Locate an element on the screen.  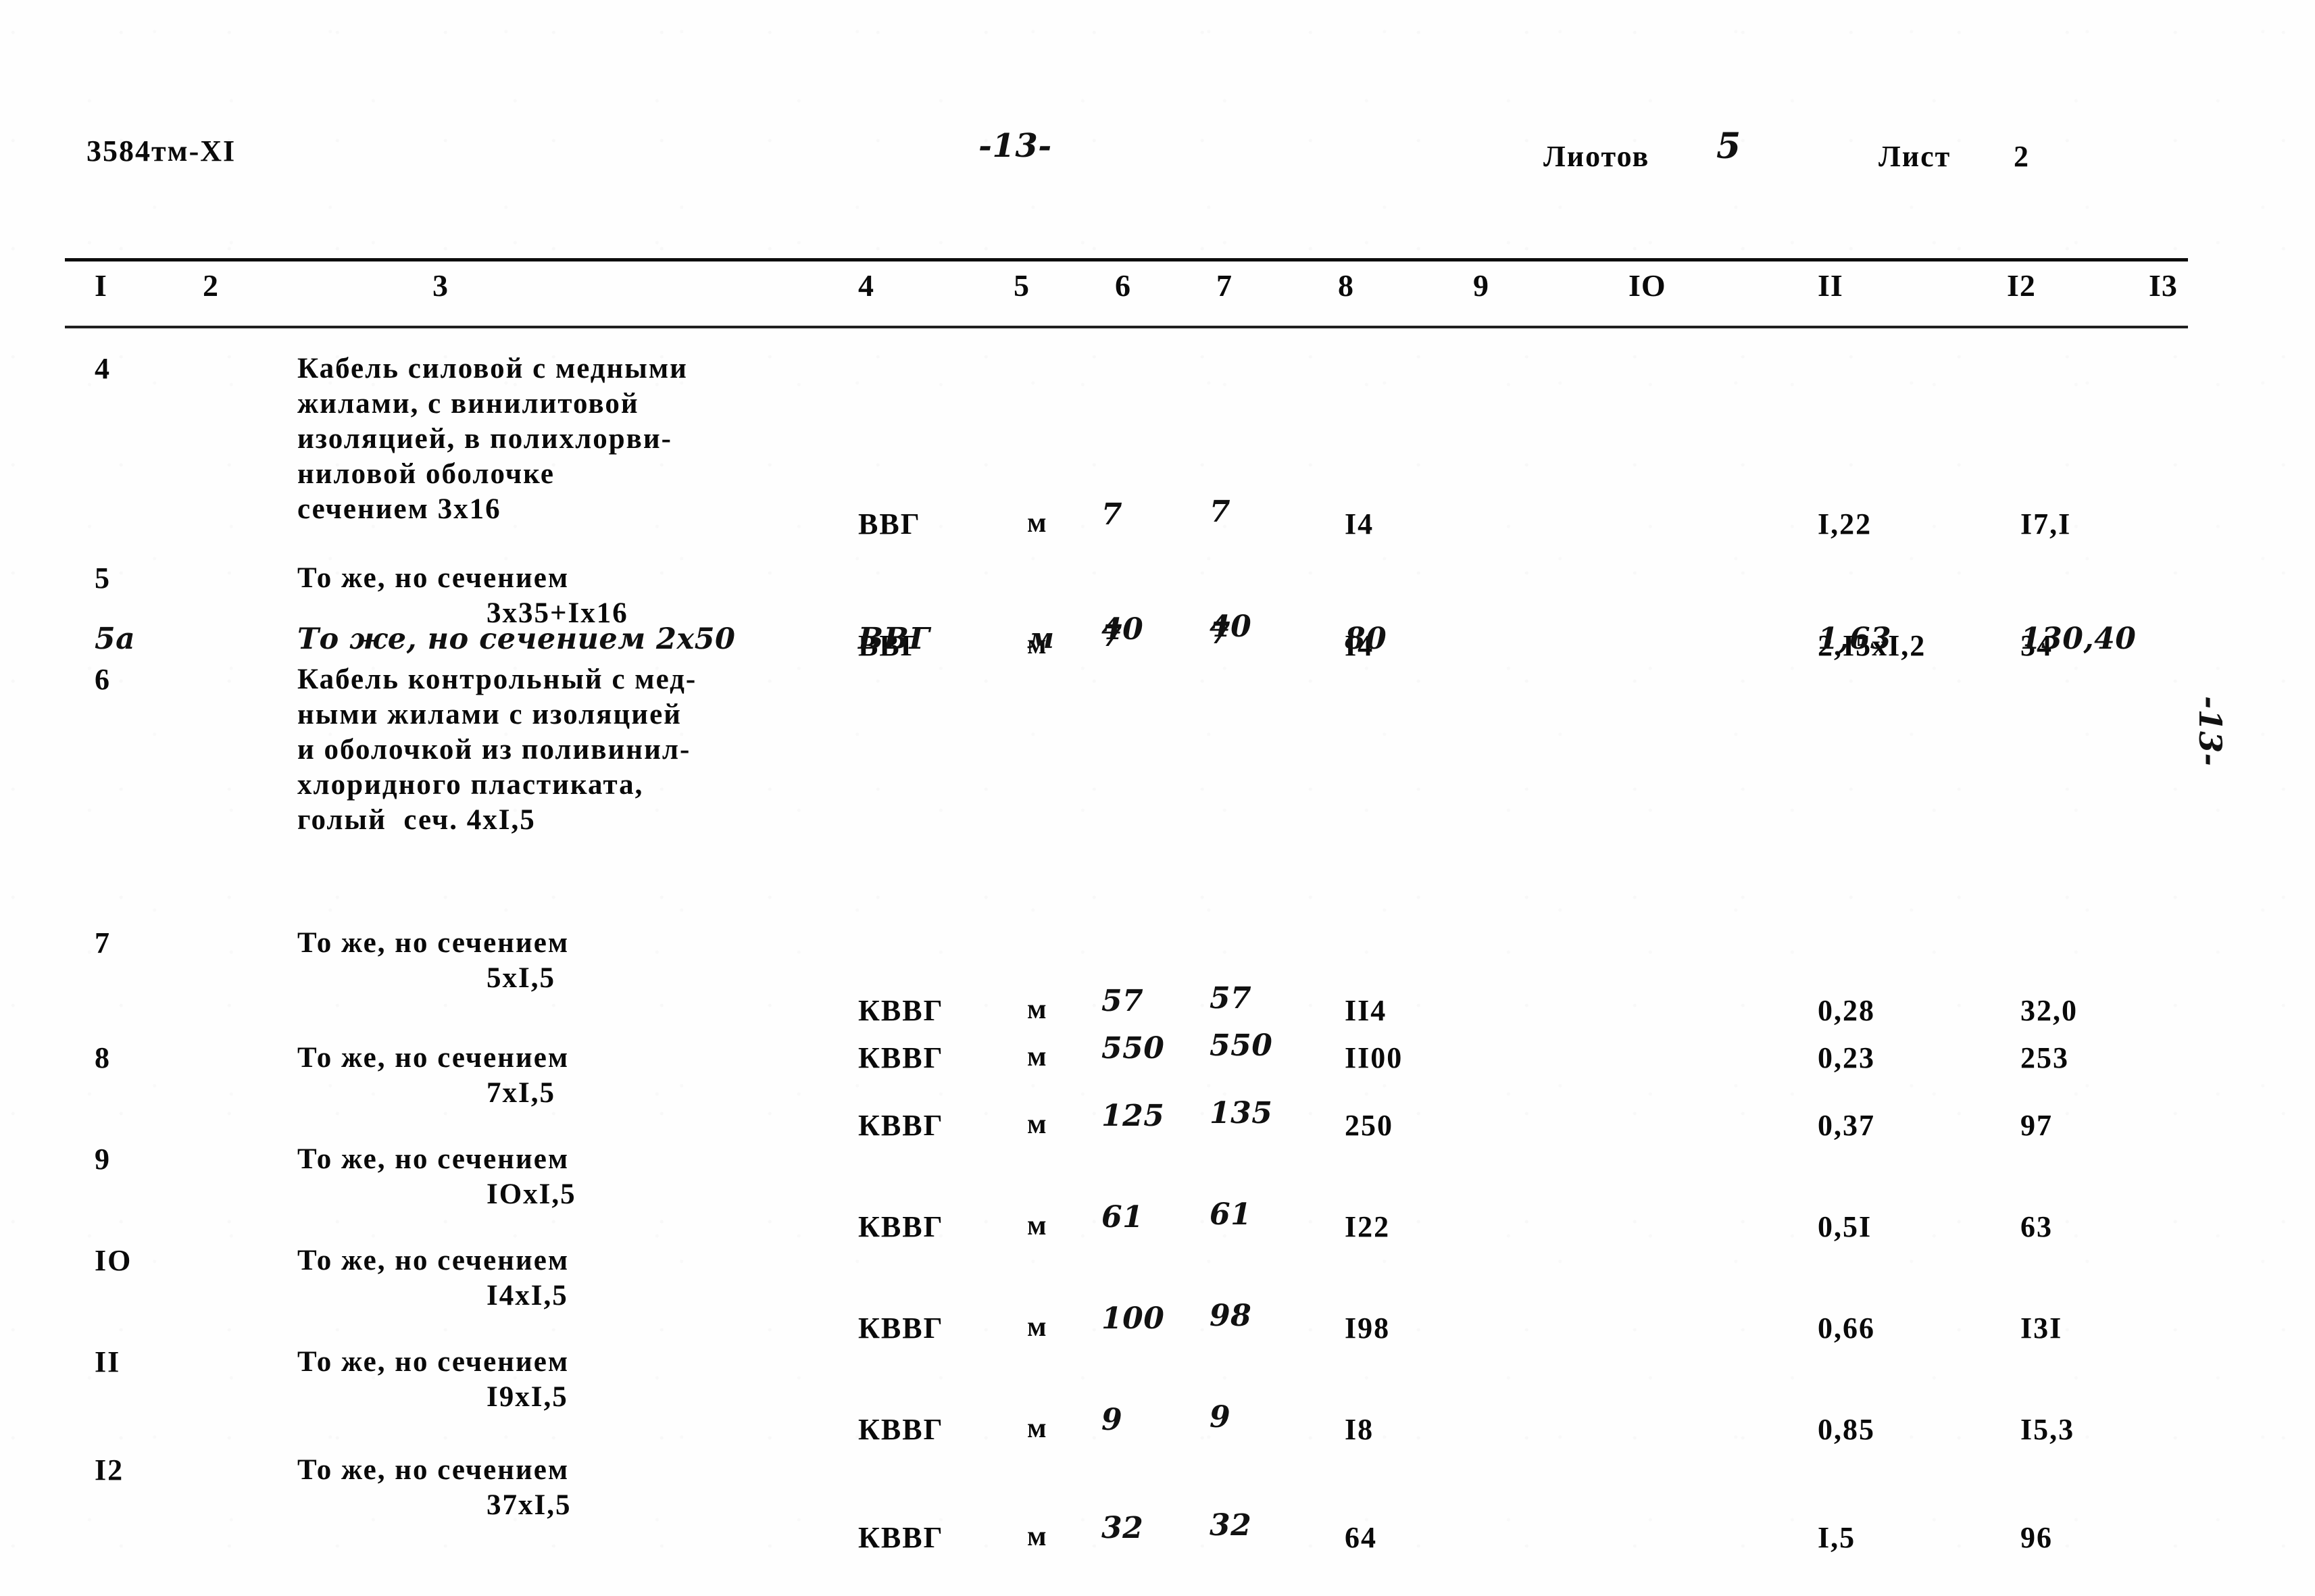
column-number-7: 7 is located at coordinates (1224, 286).